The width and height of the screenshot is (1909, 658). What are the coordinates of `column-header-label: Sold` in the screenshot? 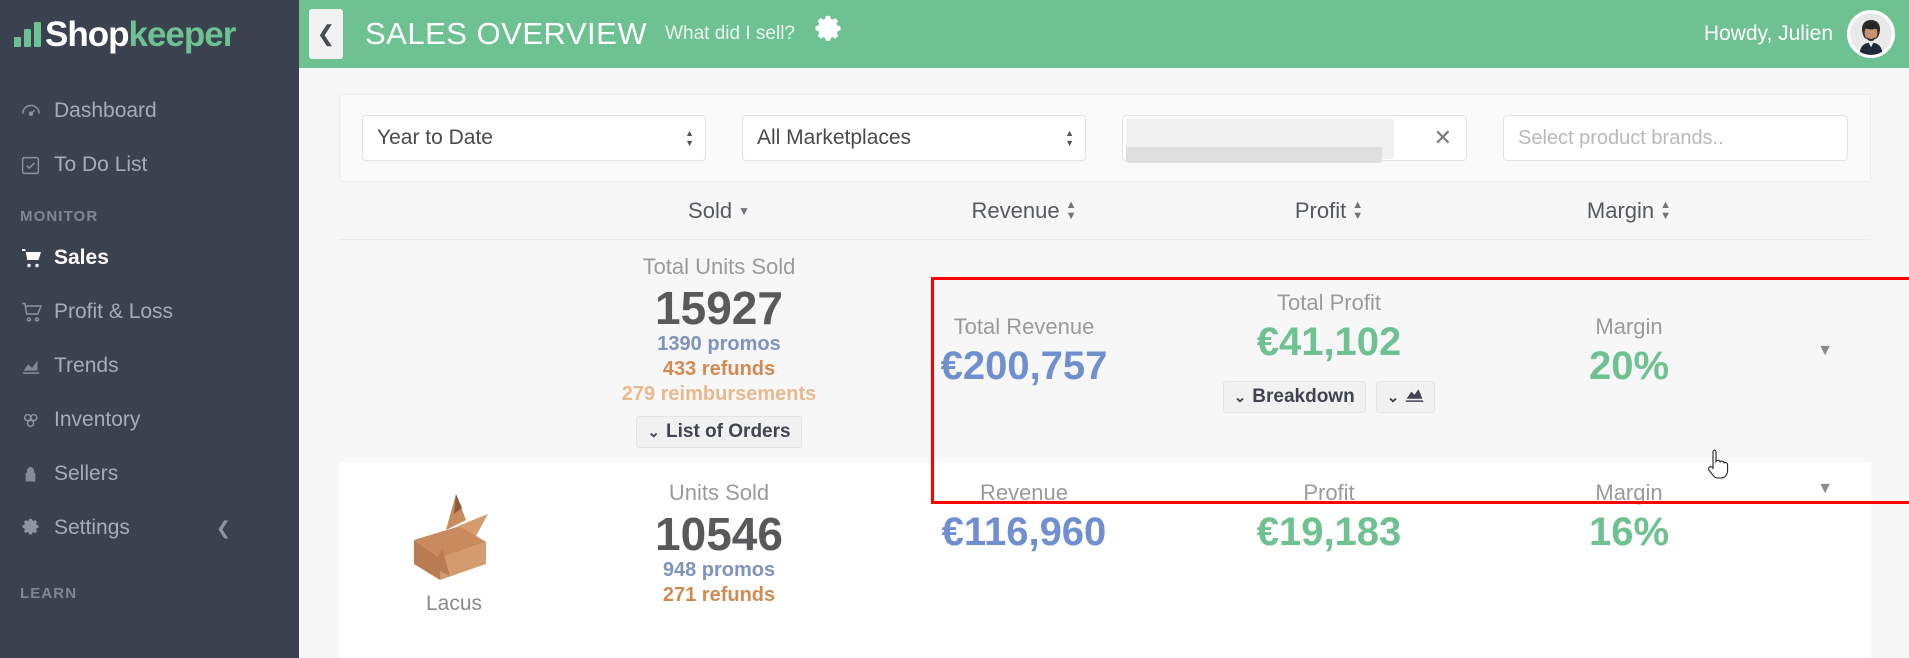 It's located at (710, 210).